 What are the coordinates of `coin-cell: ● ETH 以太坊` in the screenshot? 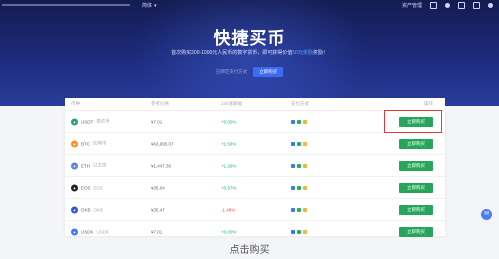 It's located at (89, 165).